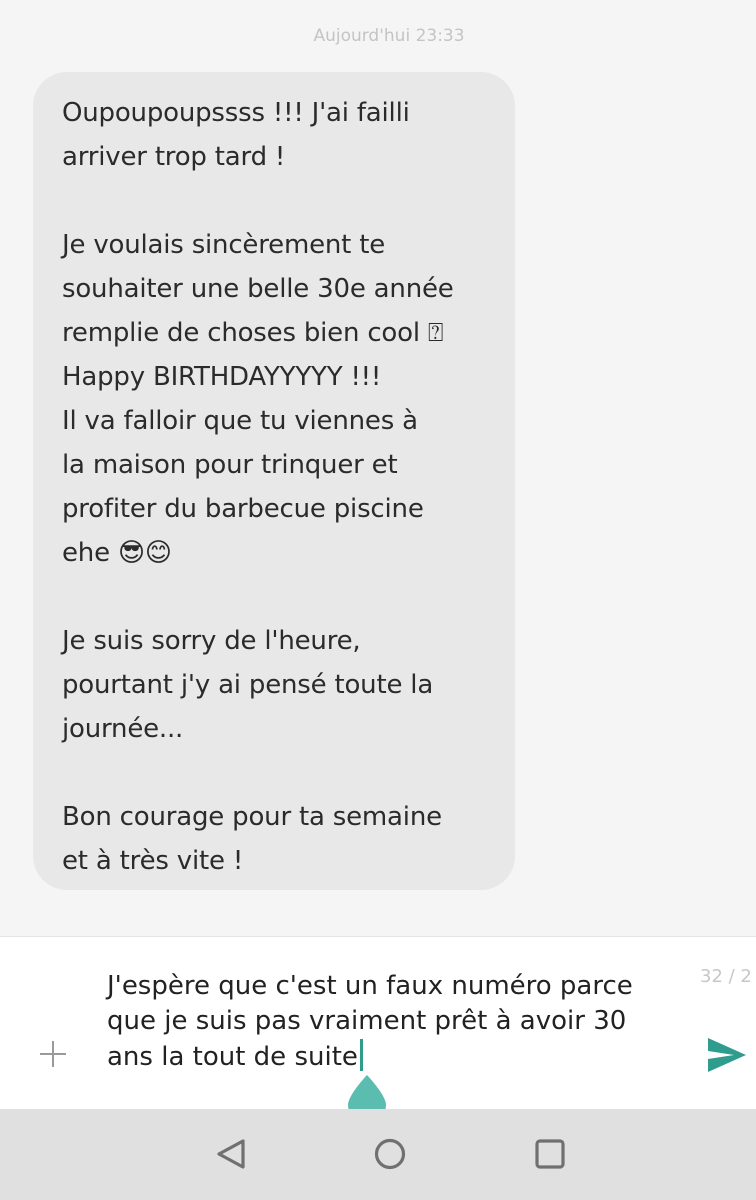 The width and height of the screenshot is (756, 1200). What do you see at coordinates (231, 1154) in the screenshot?
I see `triangle-back-icon` at bounding box center [231, 1154].